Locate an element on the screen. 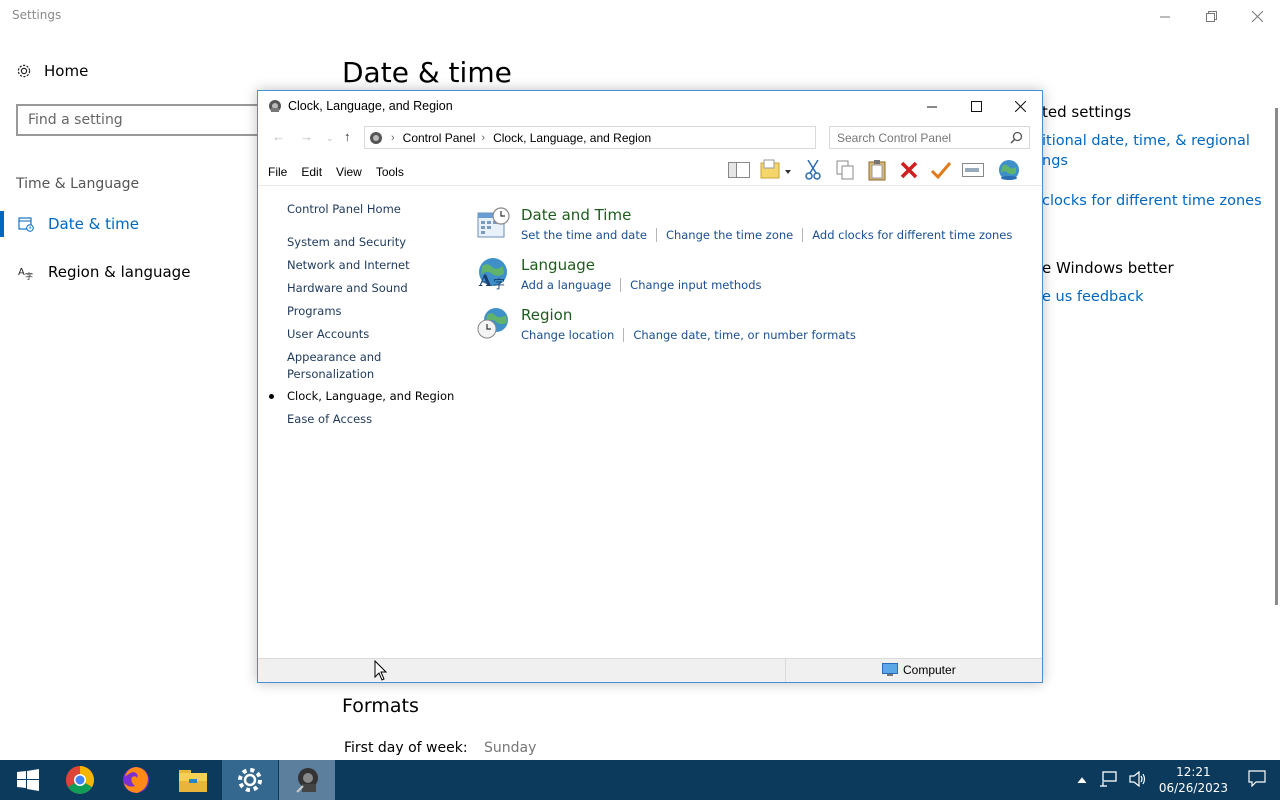 The width and height of the screenshot is (1280, 800). breadcrumb-control-panel: Control Panel is located at coordinates (439, 138).